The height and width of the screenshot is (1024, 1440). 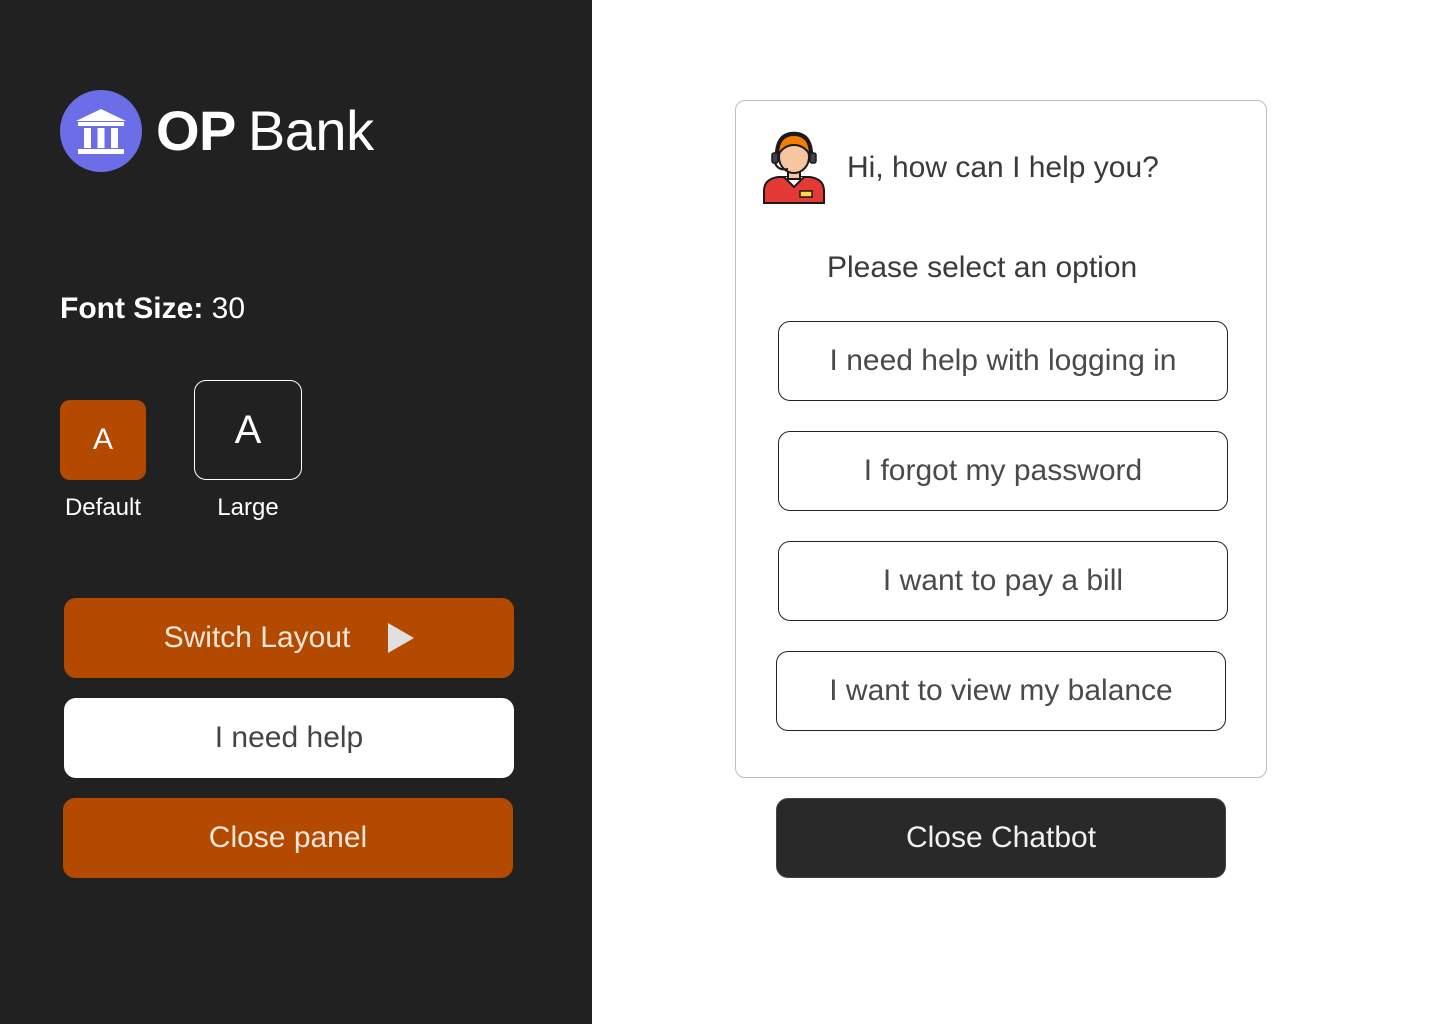 I want to click on option-view-balance-button: I want to view my balance, so click(x=1001, y=691).